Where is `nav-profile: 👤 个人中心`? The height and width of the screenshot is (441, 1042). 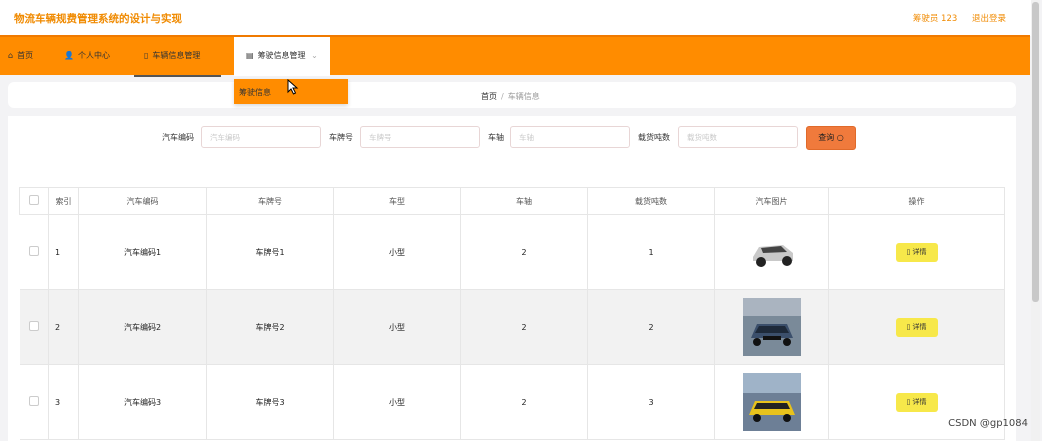
nav-profile: 👤 个人中心 is located at coordinates (87, 56).